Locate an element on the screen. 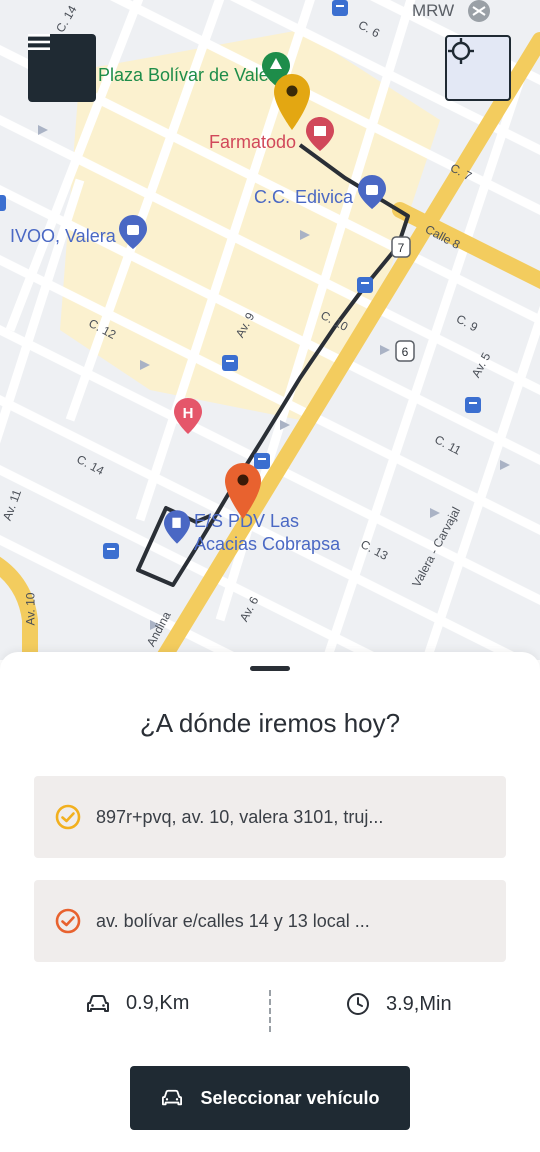  poi-plaza-bolivar: Plaza Bolívar de Valera is located at coordinates (191, 75).